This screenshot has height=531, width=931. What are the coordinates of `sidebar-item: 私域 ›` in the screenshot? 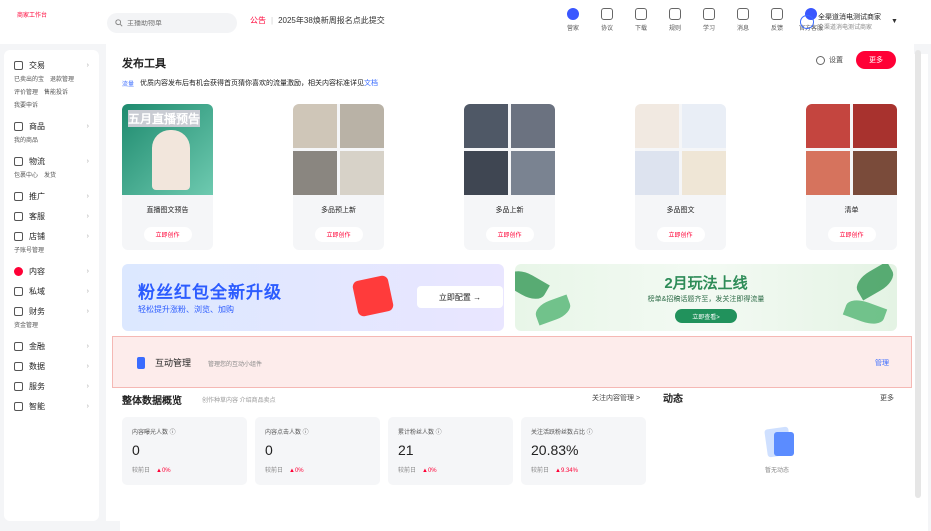 It's located at (51, 291).